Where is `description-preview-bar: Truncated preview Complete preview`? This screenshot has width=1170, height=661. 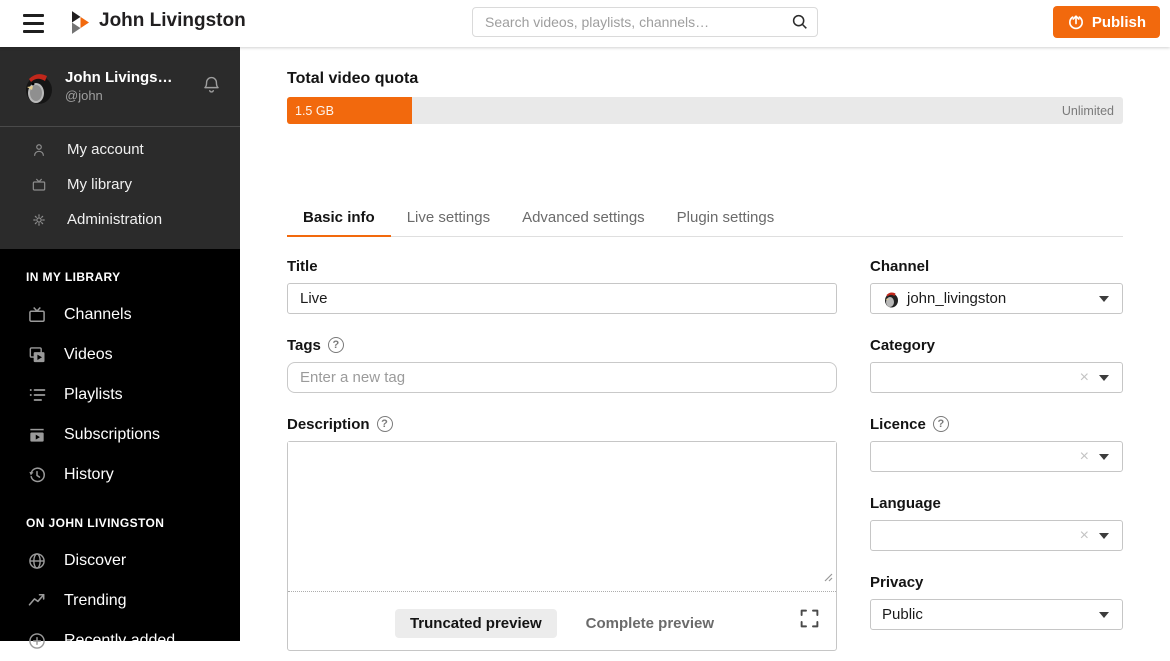
description-preview-bar: Truncated preview Complete preview is located at coordinates (562, 620).